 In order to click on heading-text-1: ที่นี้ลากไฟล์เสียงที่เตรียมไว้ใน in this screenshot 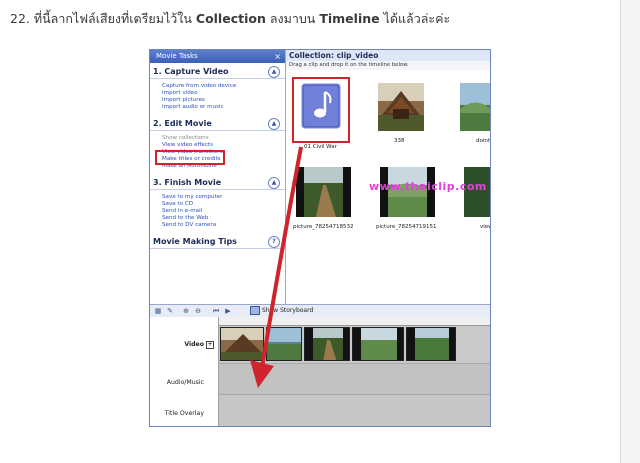, I will do `click(112, 18)`.